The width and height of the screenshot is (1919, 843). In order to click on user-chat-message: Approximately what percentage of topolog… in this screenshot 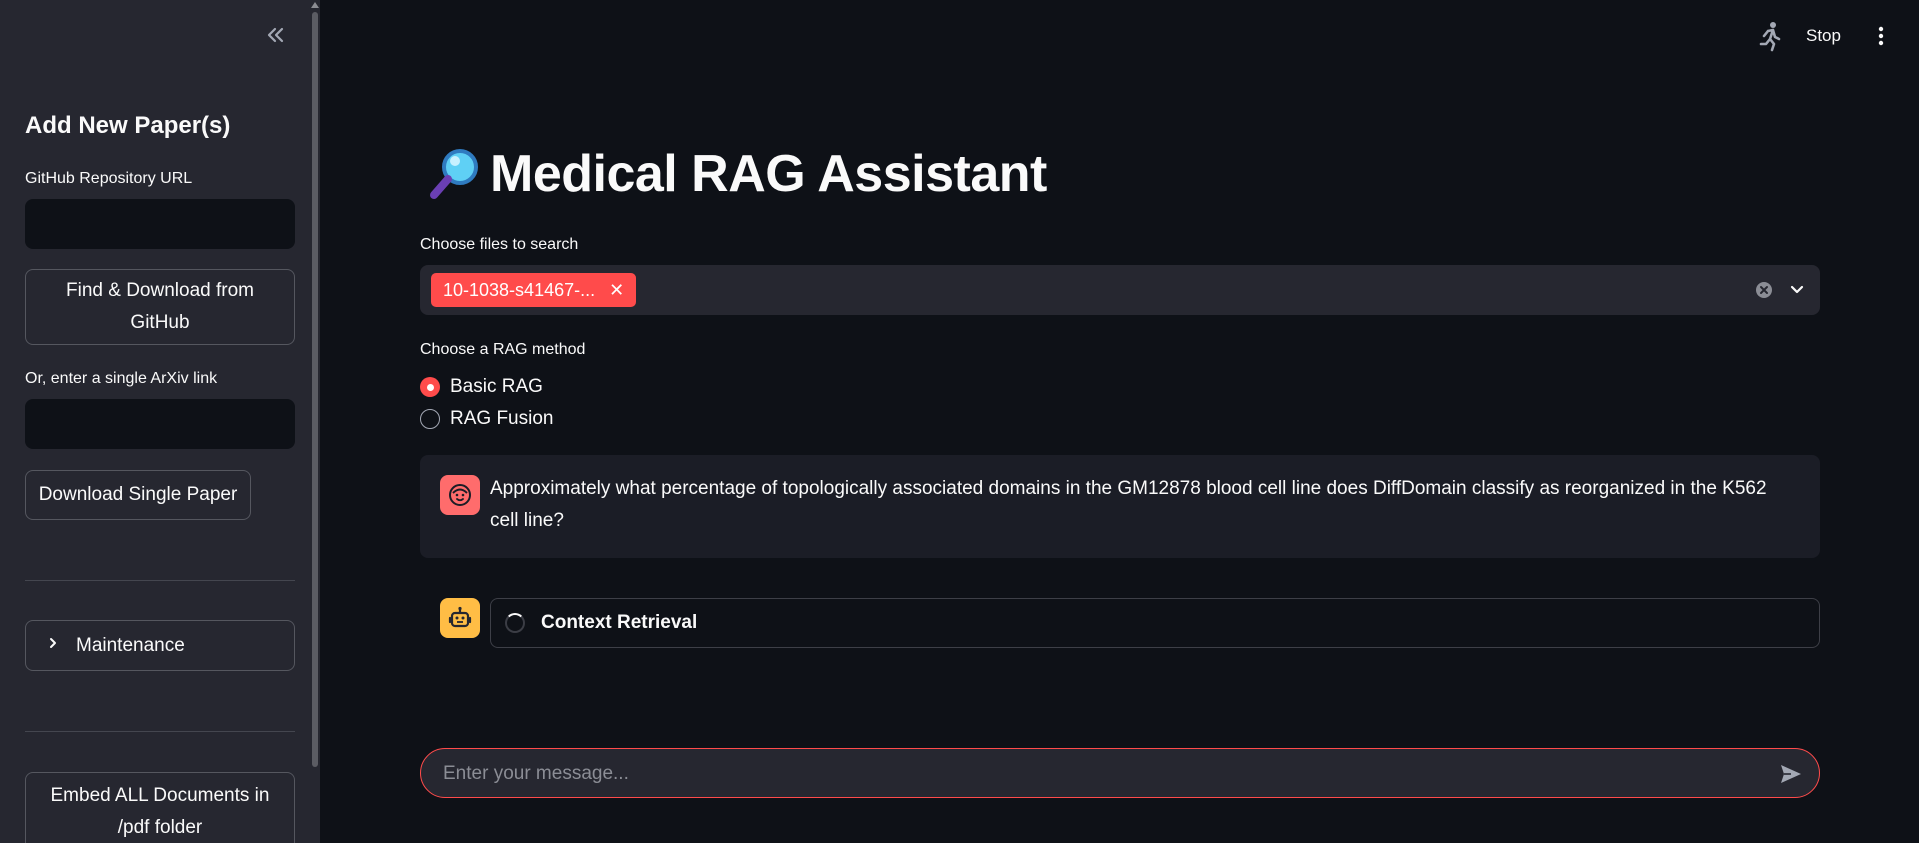, I will do `click(1120, 506)`.